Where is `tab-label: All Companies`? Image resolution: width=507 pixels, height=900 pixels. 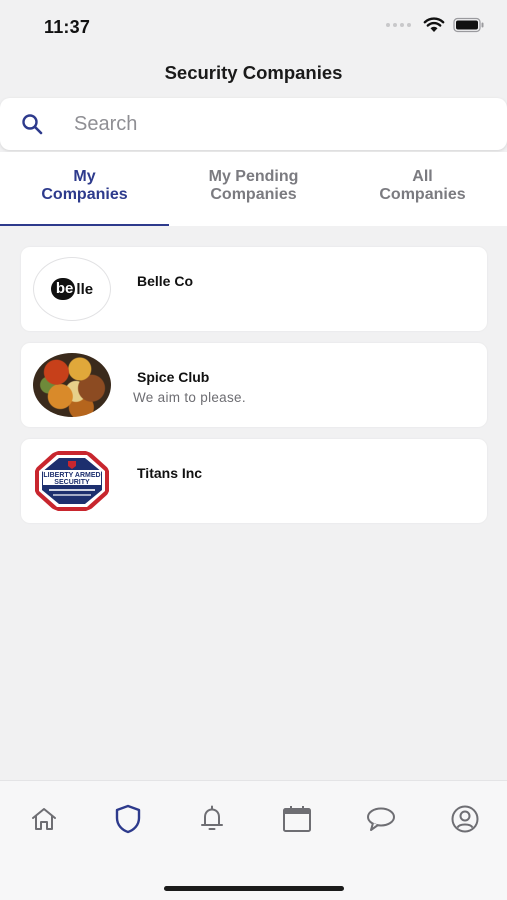 tab-label: All Companies is located at coordinates (422, 185).